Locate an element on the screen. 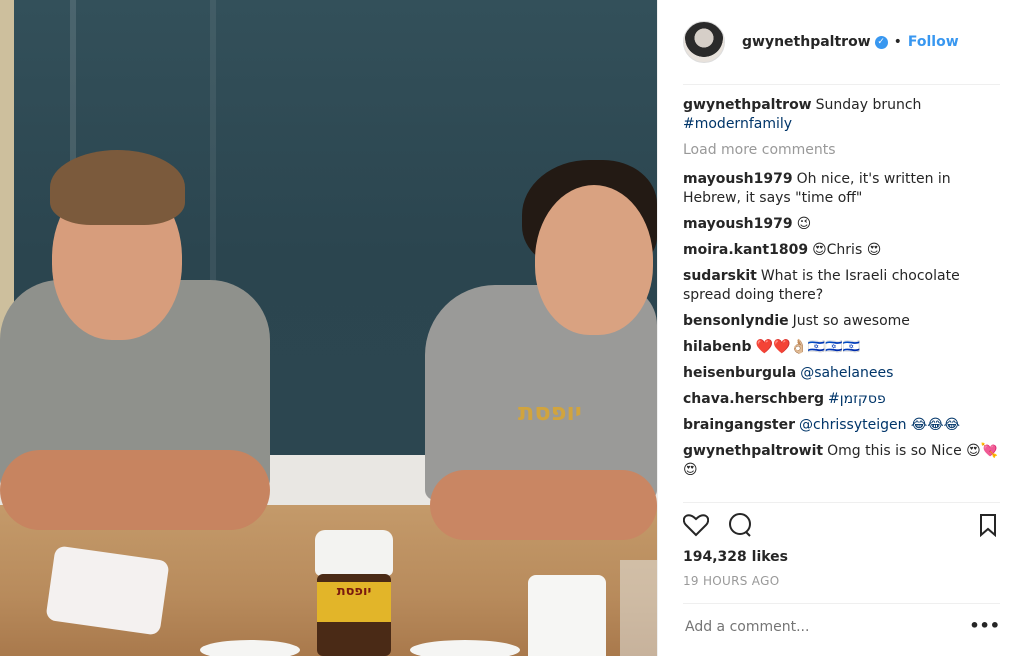  verified-badge-icon: ✓ is located at coordinates (881, 42).